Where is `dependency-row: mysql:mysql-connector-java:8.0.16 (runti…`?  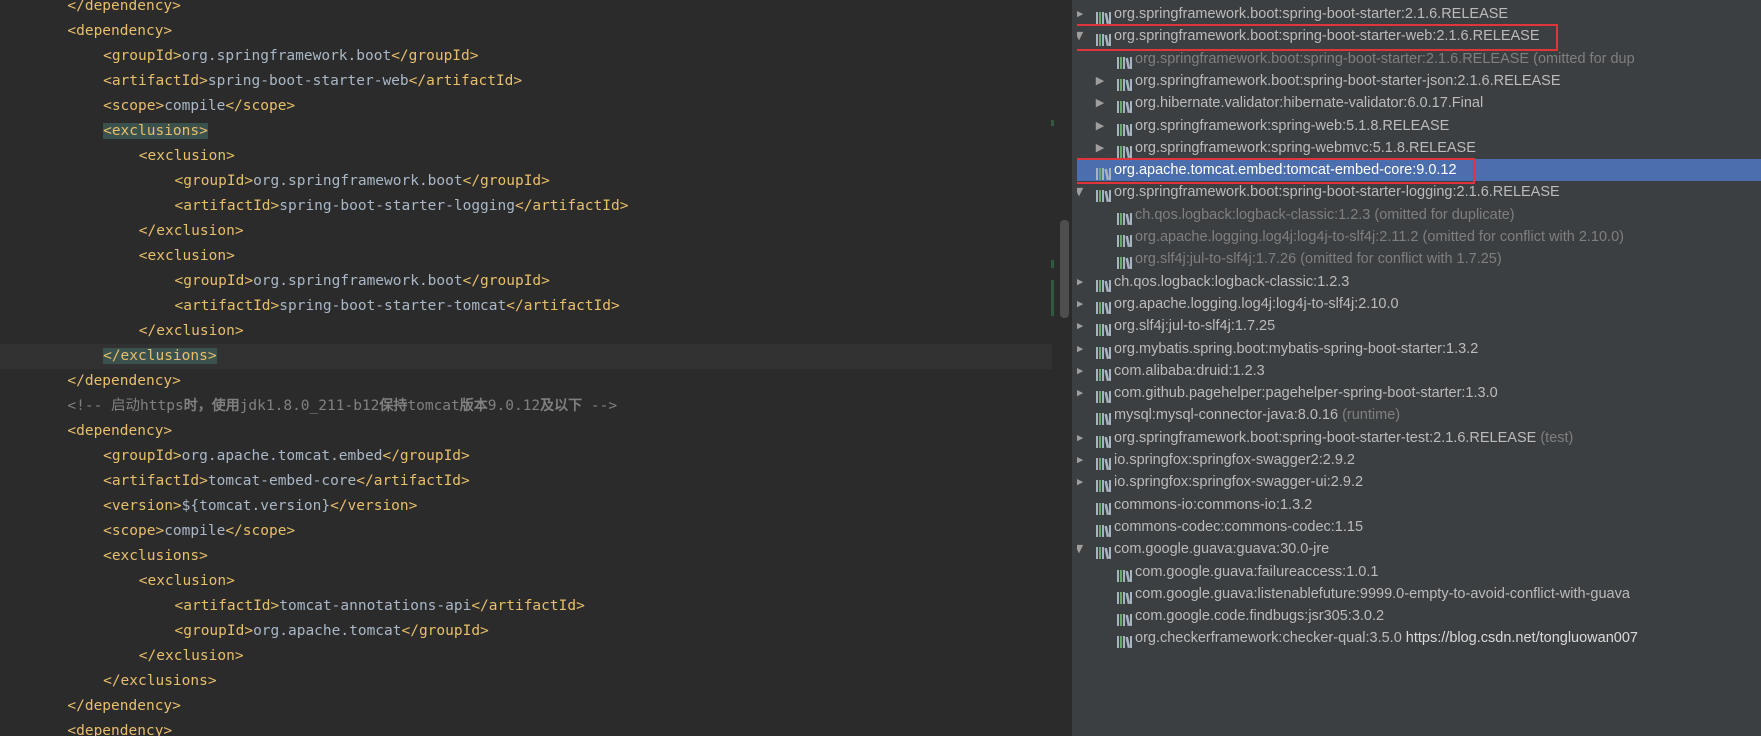 dependency-row: mysql:mysql-connector-java:8.0.16 (runti… is located at coordinates (1419, 415).